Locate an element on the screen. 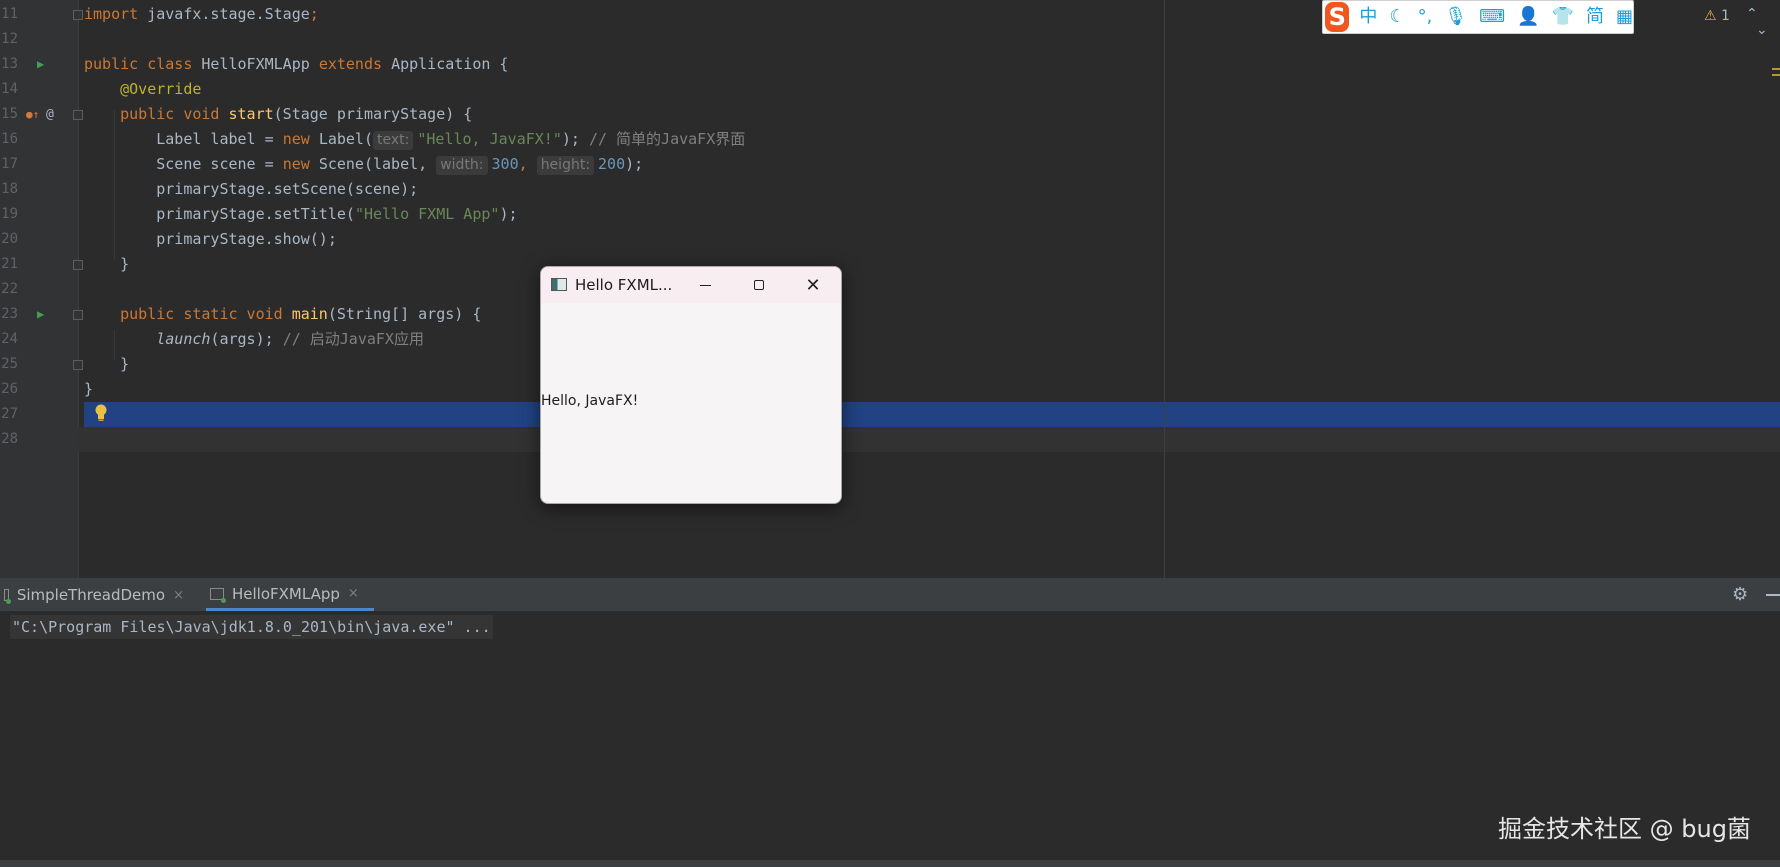 The width and height of the screenshot is (1780, 867). minimize-button is located at coordinates (705, 285).